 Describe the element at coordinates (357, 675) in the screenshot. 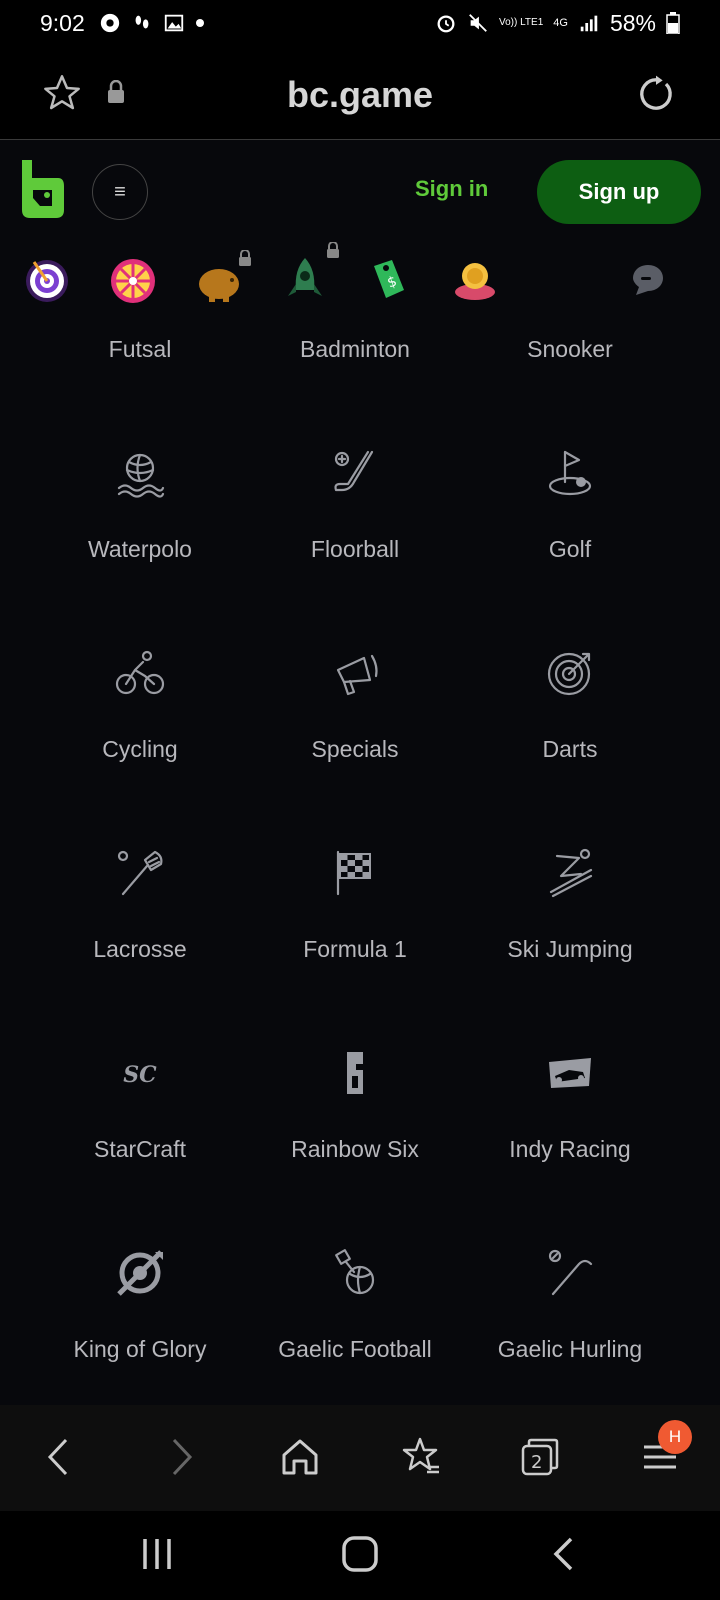

I see `megaphone-icon` at that location.